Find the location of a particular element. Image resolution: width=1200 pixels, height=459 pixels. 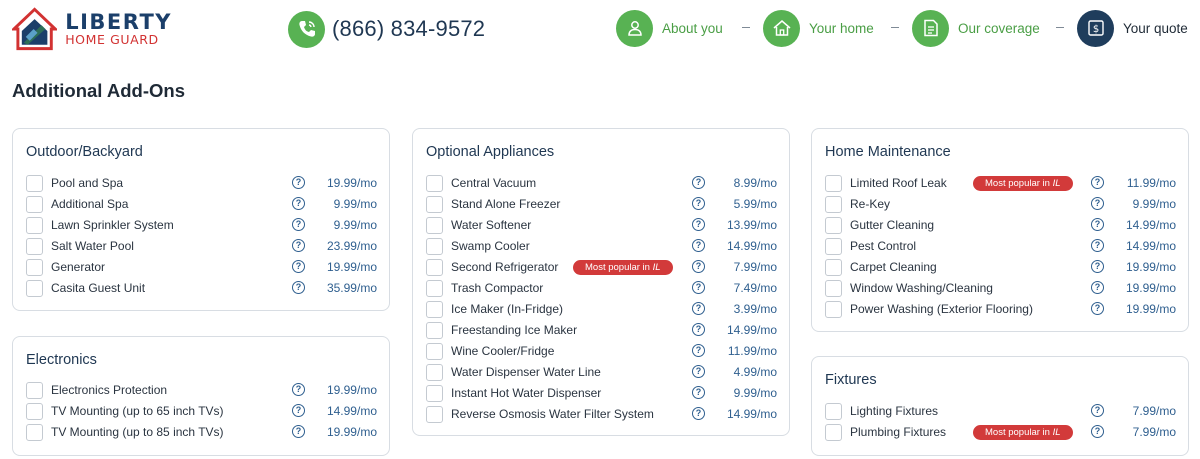

addon-row: Casita Guest Unit? 35.99/mo is located at coordinates (201, 289).